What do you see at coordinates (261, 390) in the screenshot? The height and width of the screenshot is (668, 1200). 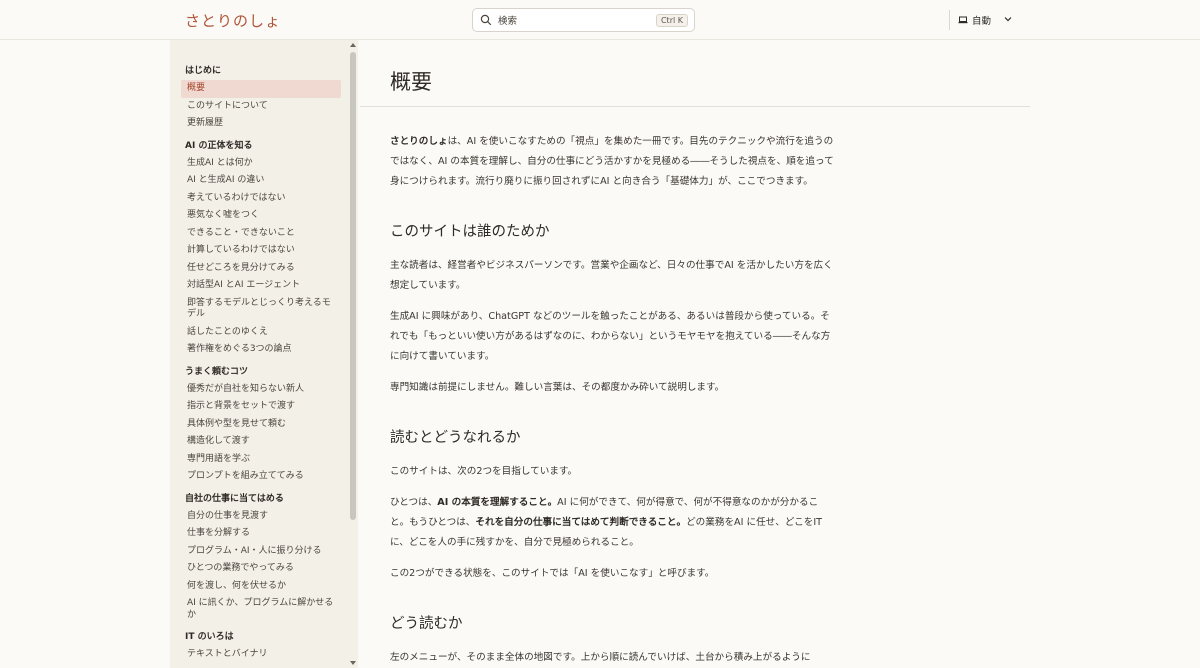 I see `sidebar-item: 優秀だが自社を知らない新人` at bounding box center [261, 390].